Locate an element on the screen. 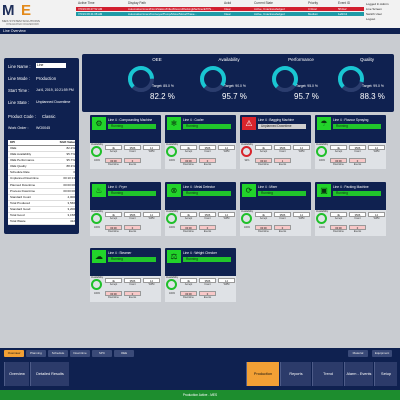 This screenshot has width=400, height=400. footer-overview-button: Overview is located at coordinates (16, 374).